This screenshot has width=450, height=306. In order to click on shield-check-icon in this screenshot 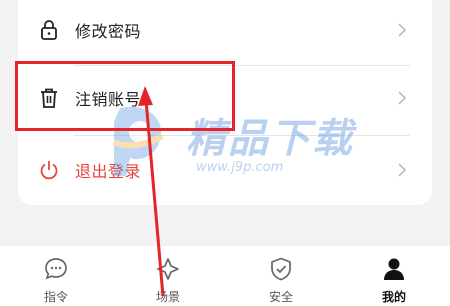, I will do `click(281, 269)`.